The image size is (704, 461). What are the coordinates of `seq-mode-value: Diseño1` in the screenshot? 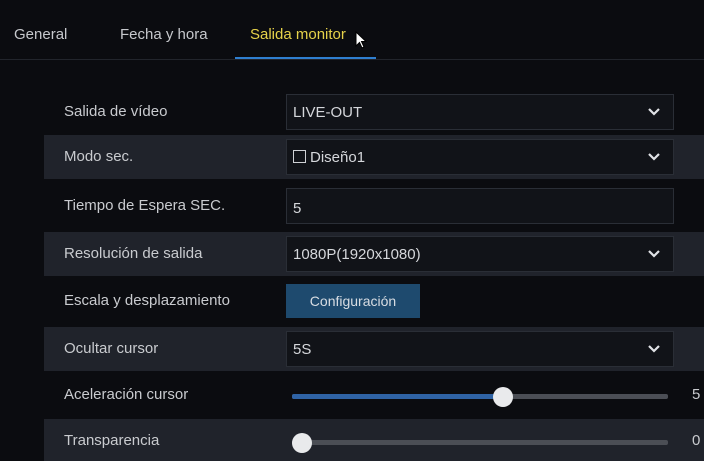 It's located at (338, 157).